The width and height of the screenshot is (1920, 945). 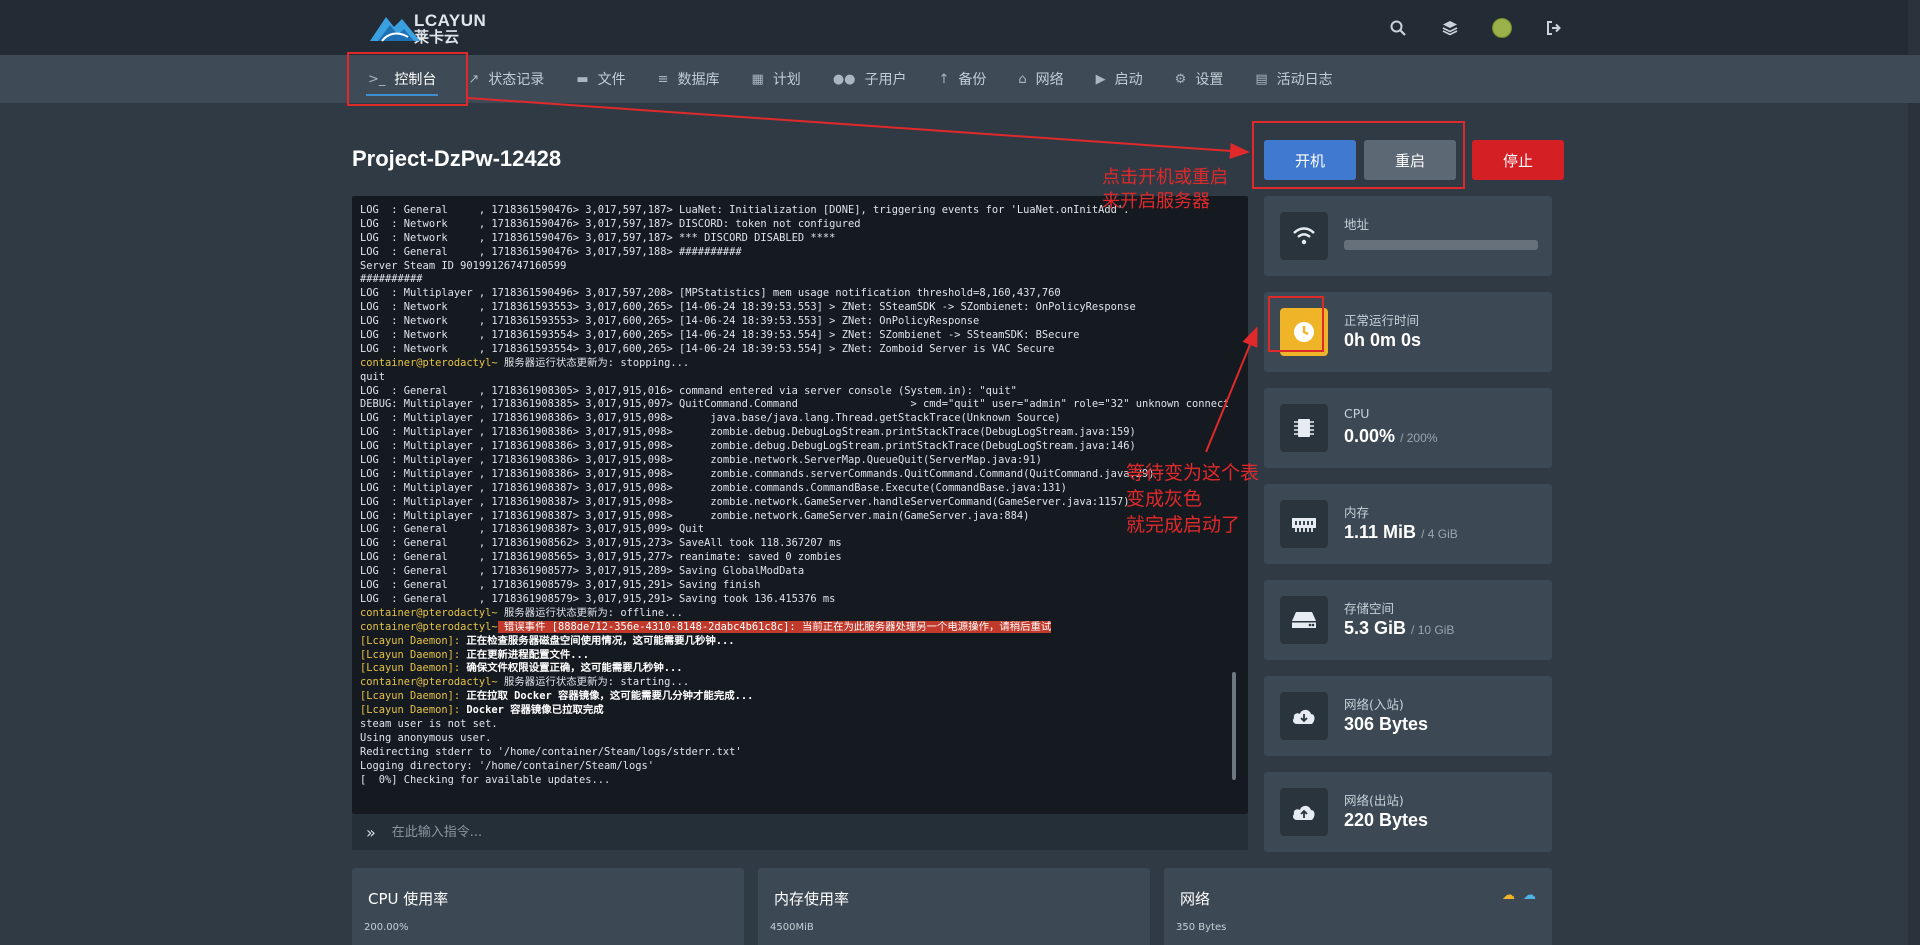 What do you see at coordinates (516, 80) in the screenshot?
I see `tab-label: 状态记录` at bounding box center [516, 80].